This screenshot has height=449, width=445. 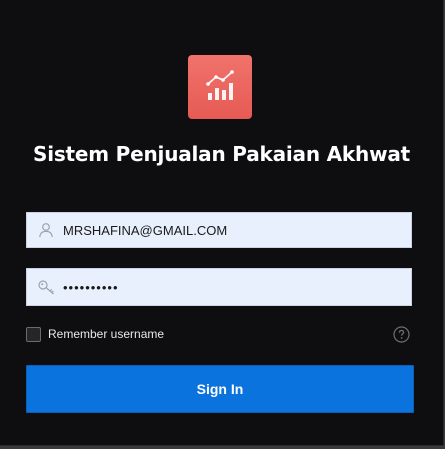 I want to click on username-input: MRSHAFINA@GMAIL.COM, so click(x=233, y=231).